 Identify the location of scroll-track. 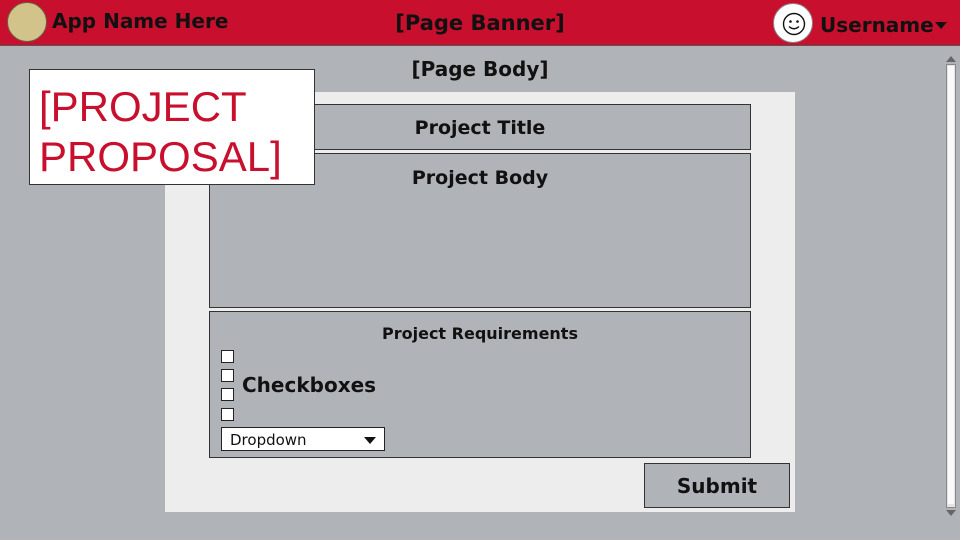
(951, 286).